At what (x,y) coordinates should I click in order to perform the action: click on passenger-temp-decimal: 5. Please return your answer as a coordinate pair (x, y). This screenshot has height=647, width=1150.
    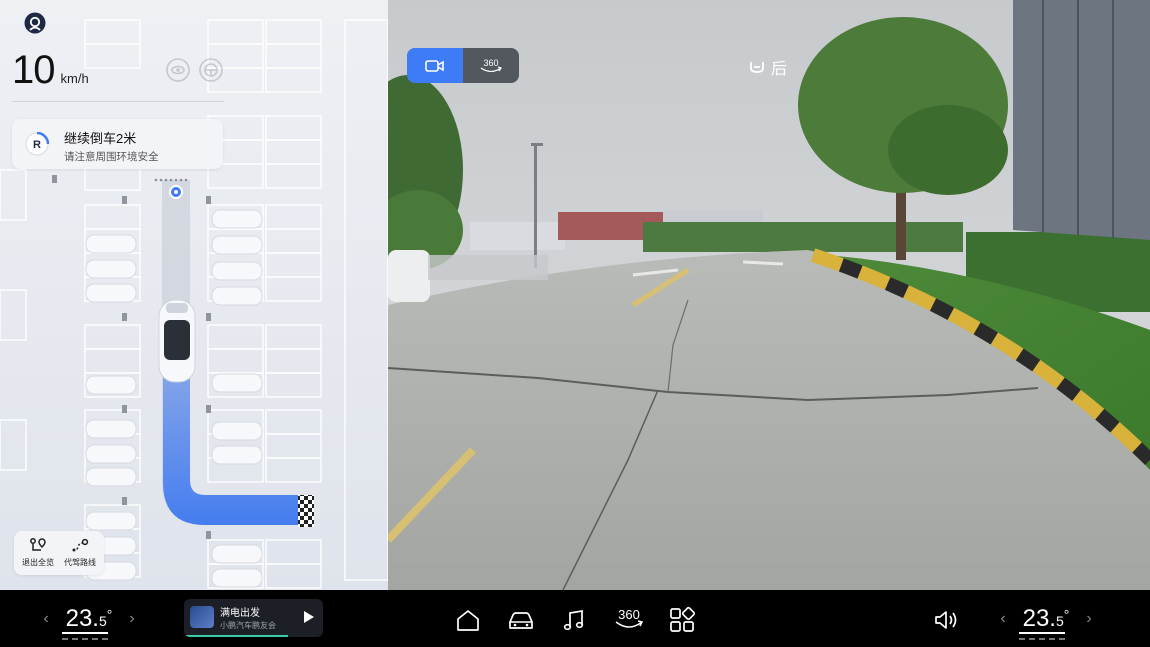
    Looking at the image, I should click on (1059, 620).